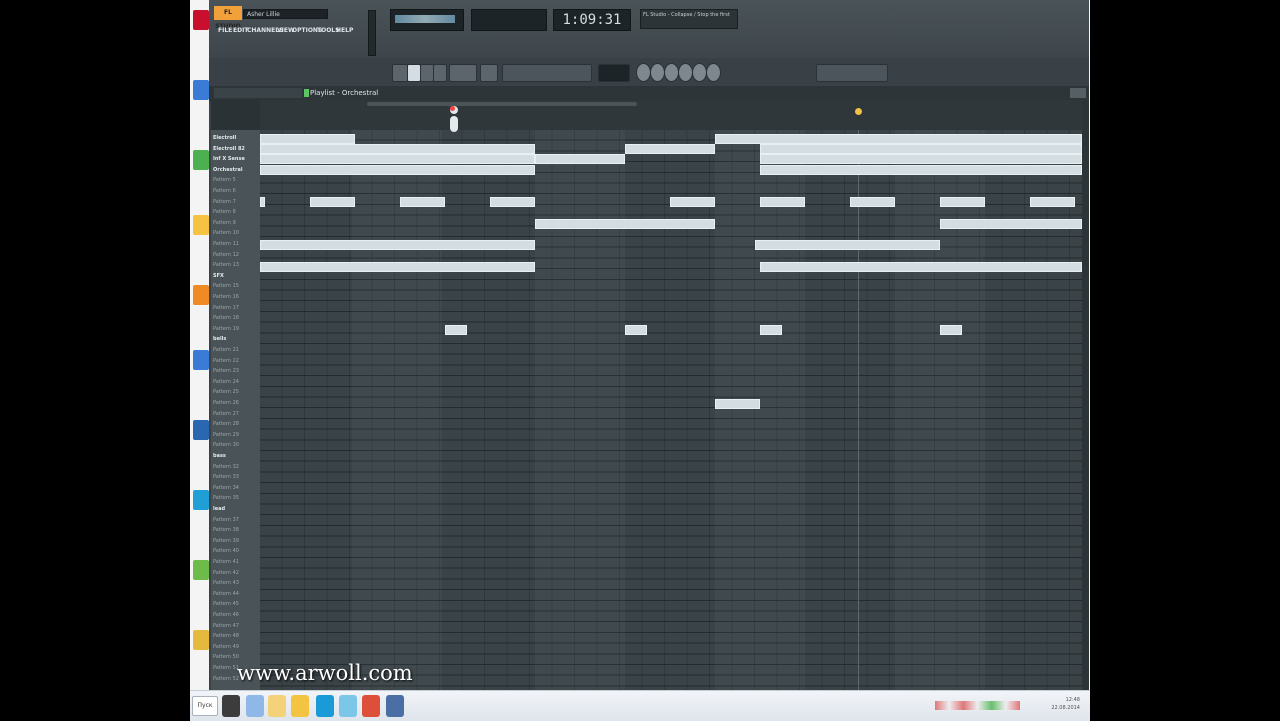 Image resolution: width=1280 pixels, height=721 pixels. Describe the element at coordinates (226, 583) in the screenshot. I see `track-label: Pattern 43` at that location.